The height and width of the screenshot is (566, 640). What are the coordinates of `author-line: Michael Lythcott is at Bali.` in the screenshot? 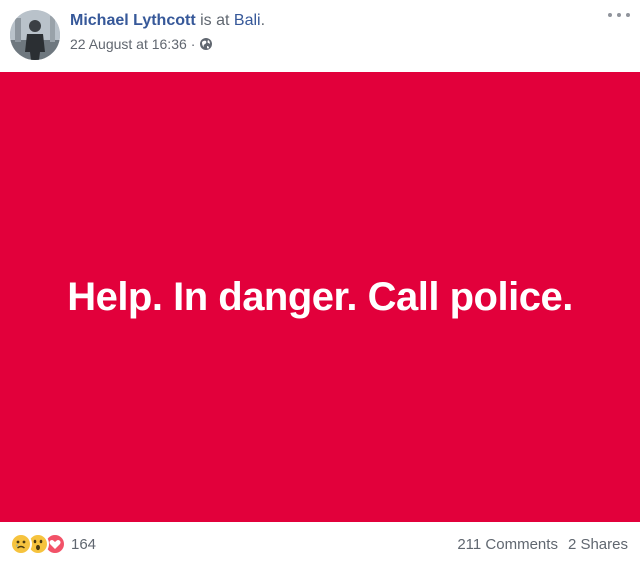 It's located at (167, 21).